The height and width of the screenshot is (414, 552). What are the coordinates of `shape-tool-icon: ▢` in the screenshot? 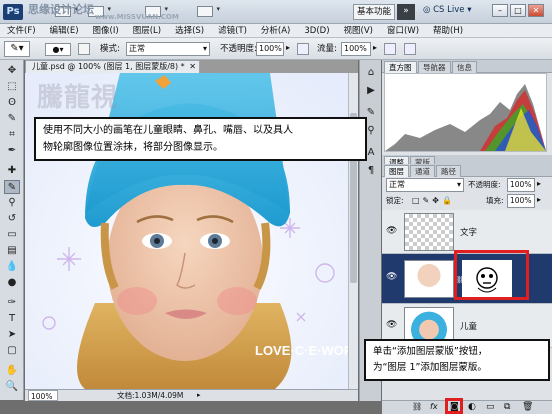 It's located at (12, 351).